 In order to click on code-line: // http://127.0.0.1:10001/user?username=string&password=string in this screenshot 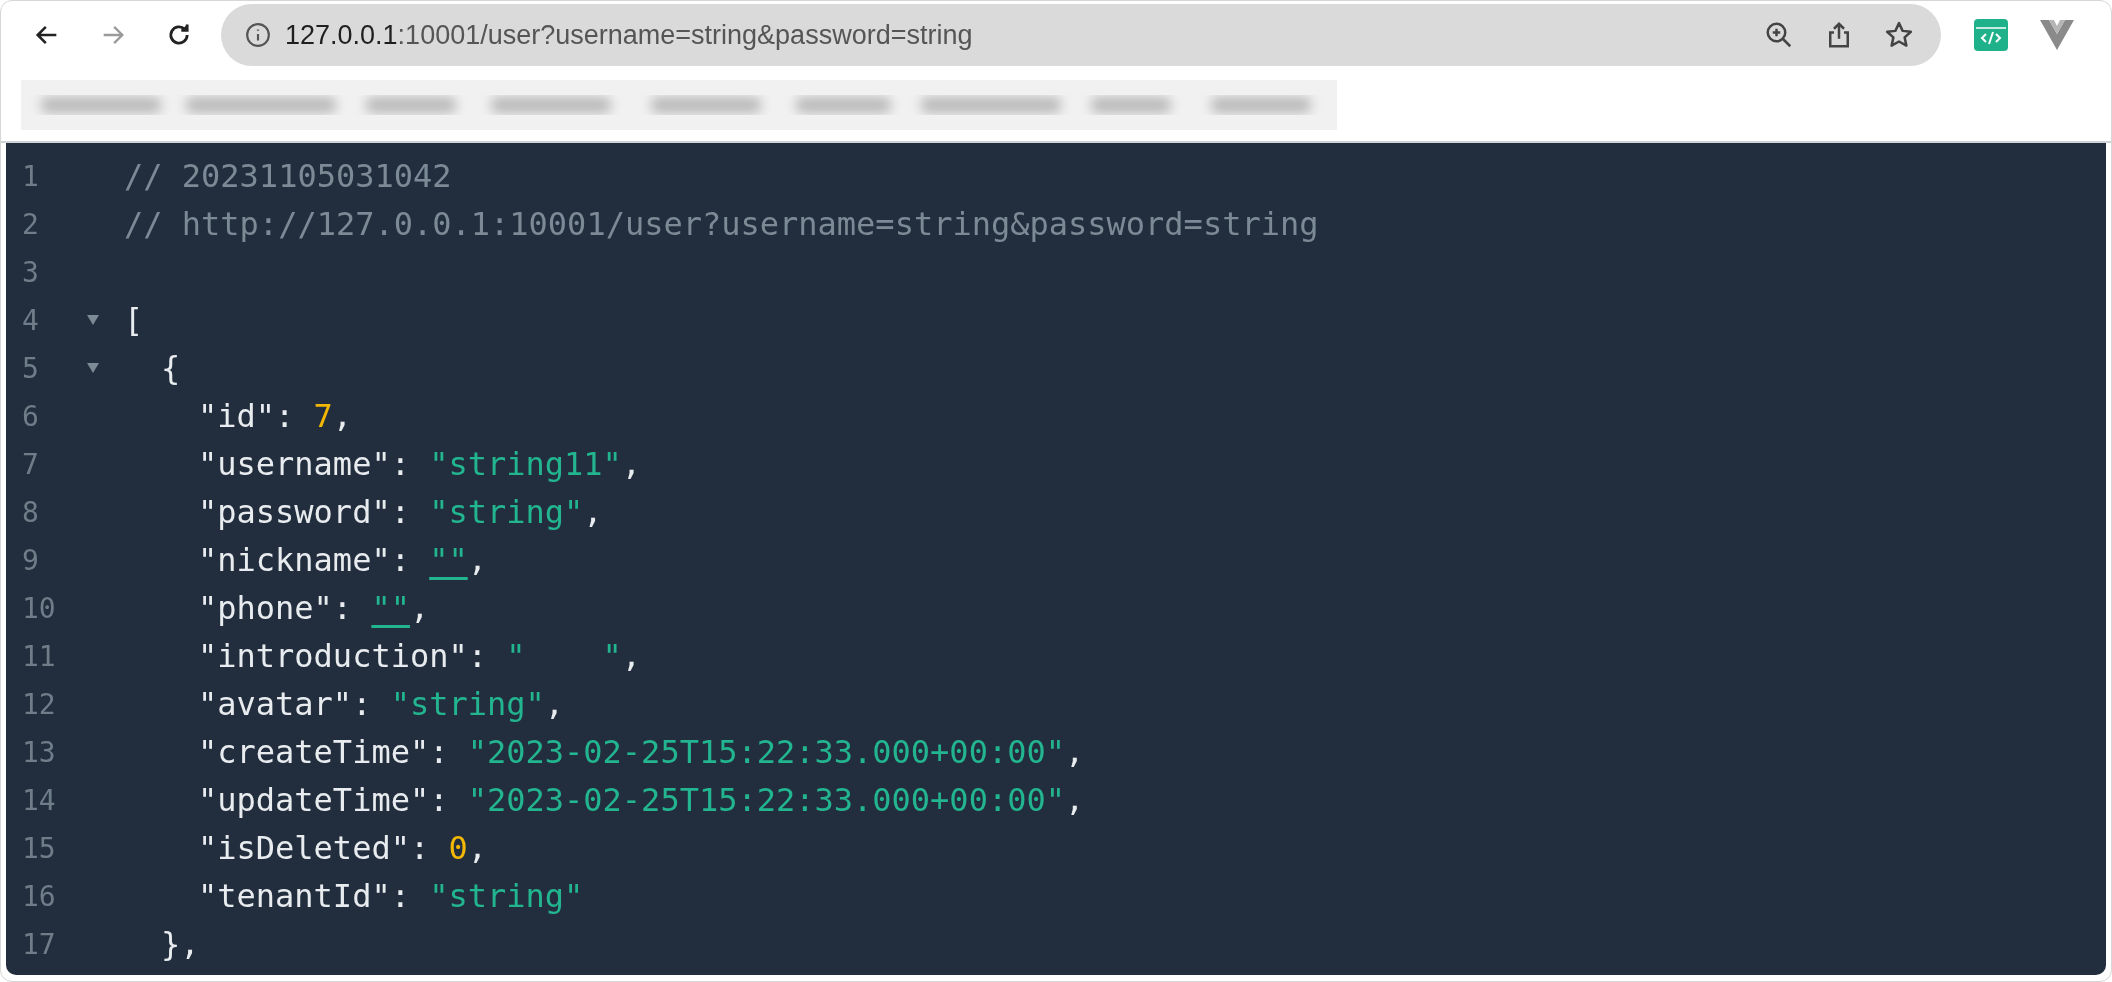, I will do `click(721, 224)`.